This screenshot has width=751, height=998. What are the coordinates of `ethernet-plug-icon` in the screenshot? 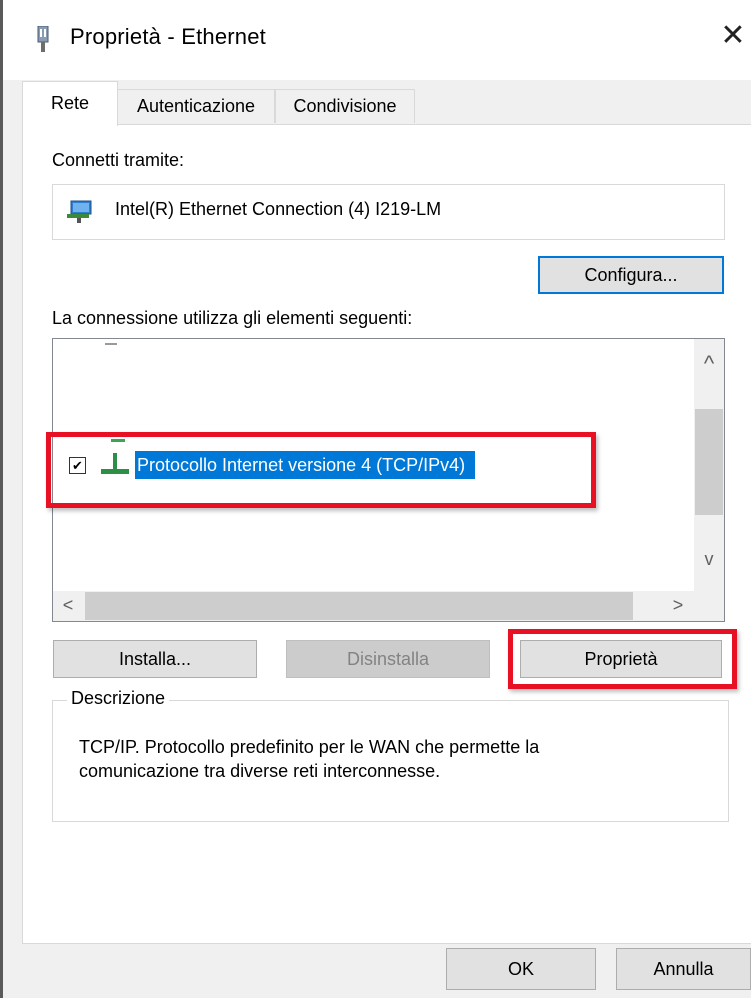 It's located at (43, 39).